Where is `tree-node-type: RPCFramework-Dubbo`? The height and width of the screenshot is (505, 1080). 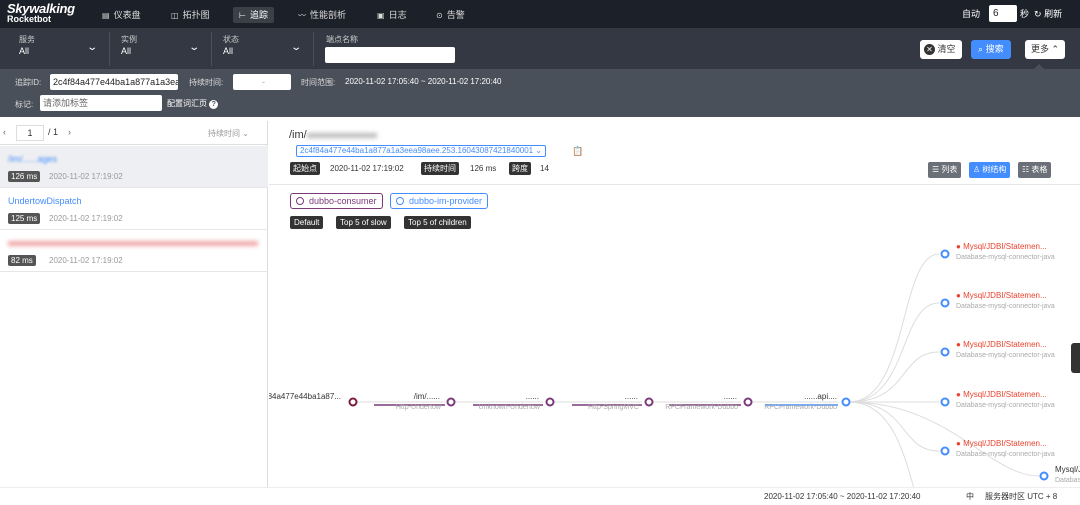
tree-node-type: RPCFramework-Dubbo is located at coordinates (701, 407).